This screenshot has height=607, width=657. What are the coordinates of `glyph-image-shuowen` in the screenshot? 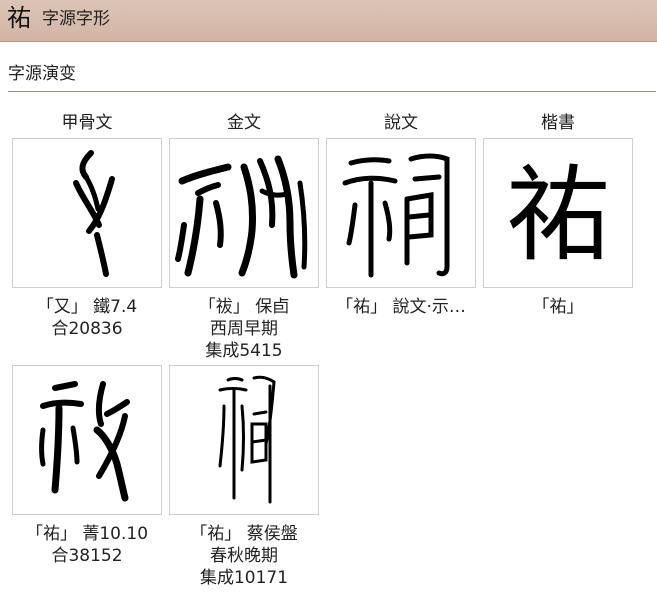 It's located at (401, 213).